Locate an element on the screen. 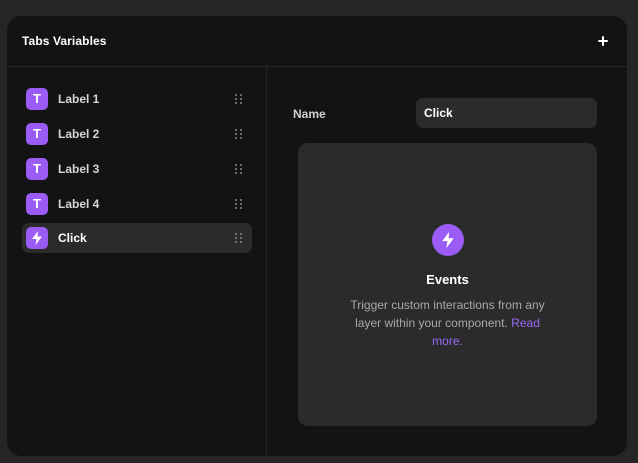 The width and height of the screenshot is (638, 463). name-input is located at coordinates (506, 113).